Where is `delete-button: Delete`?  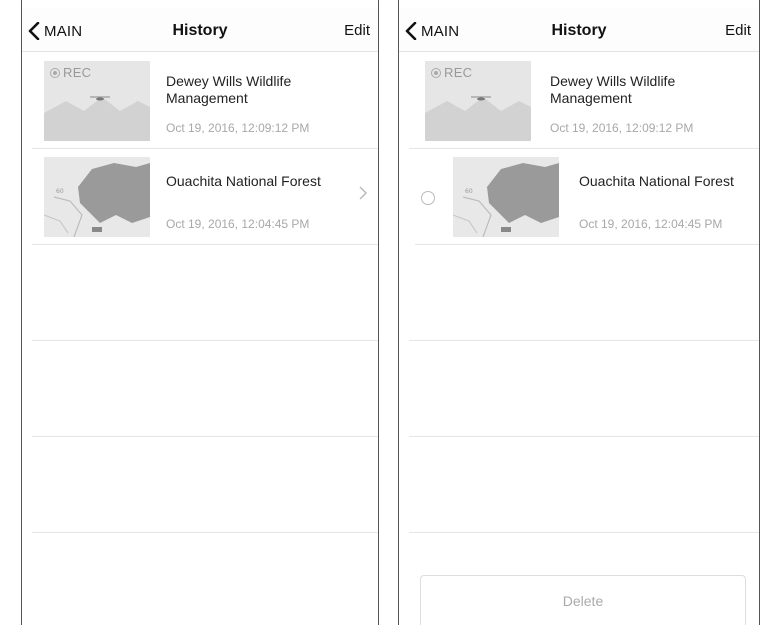 delete-button: Delete is located at coordinates (583, 600).